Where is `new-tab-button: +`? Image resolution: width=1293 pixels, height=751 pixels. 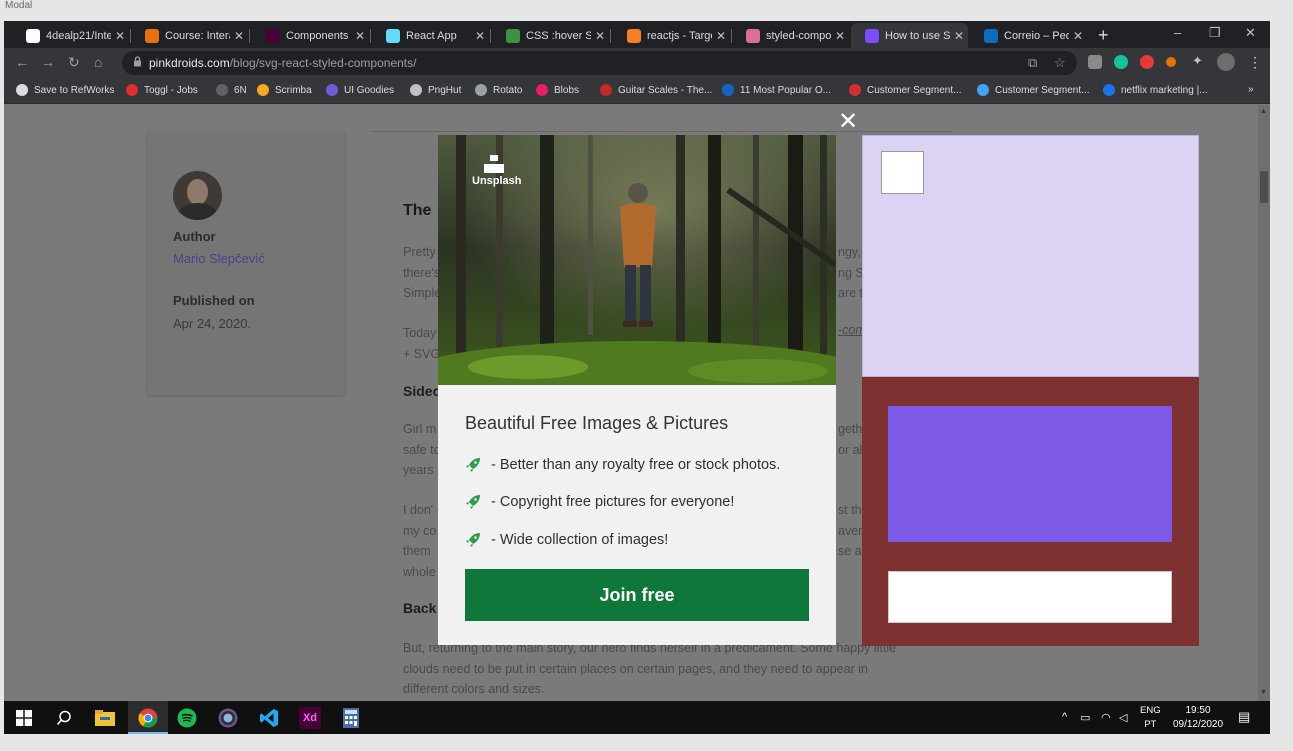 new-tab-button: + is located at coordinates (1103, 35).